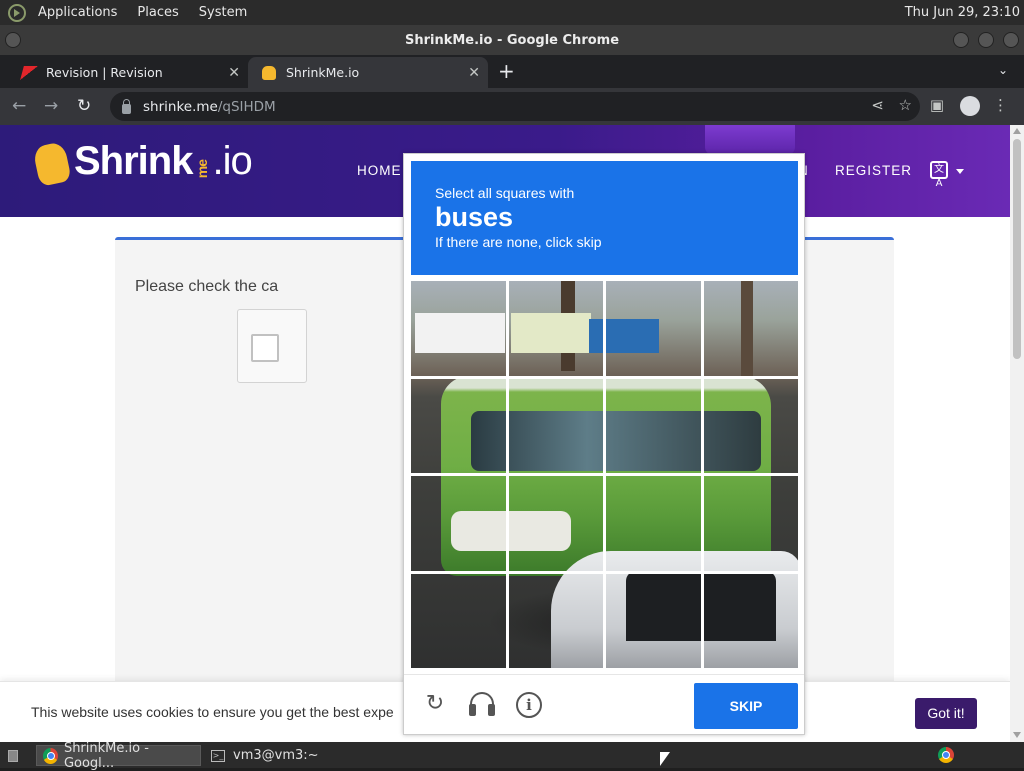 The width and height of the screenshot is (1024, 771). Describe the element at coordinates (1011, 40) in the screenshot. I see `close-window-button` at that location.